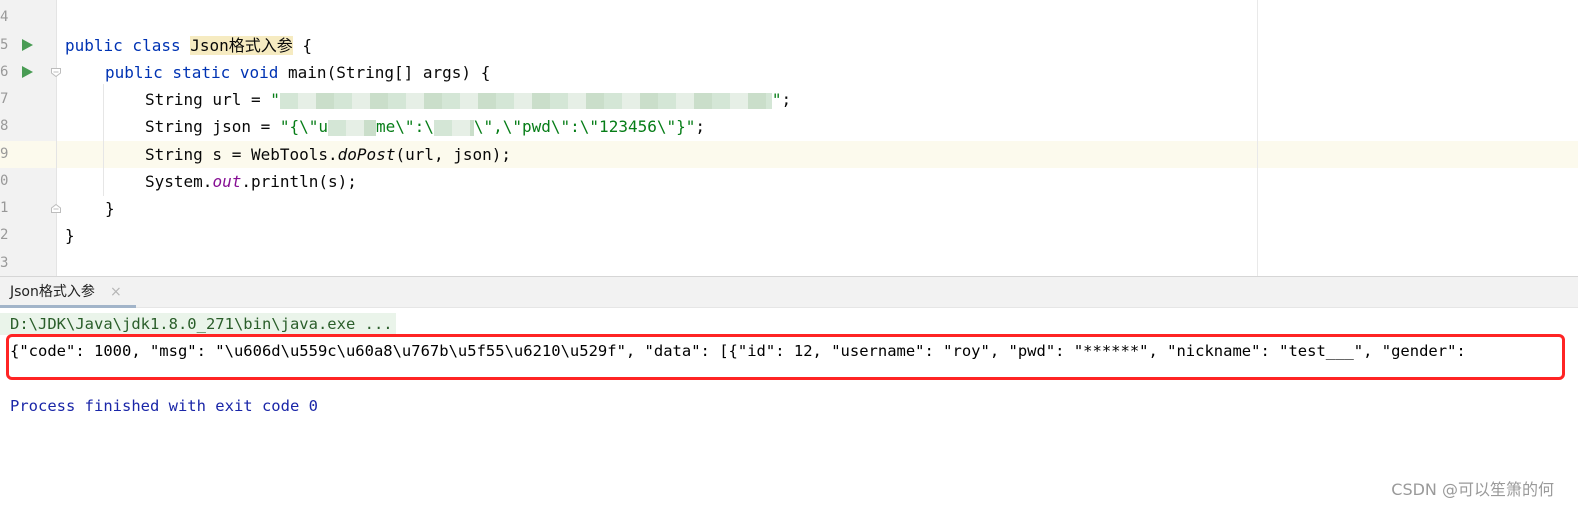  Describe the element at coordinates (56, 72) in the screenshot. I see `fold-collapse-icon` at that location.